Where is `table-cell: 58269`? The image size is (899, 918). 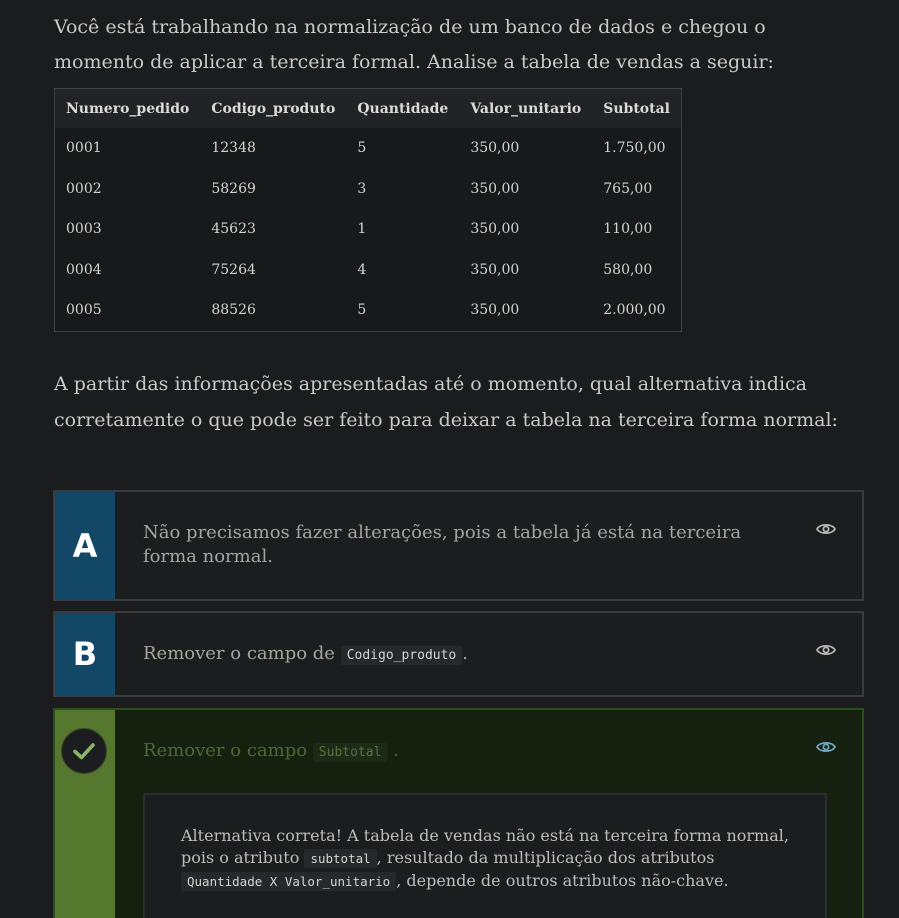 table-cell: 58269 is located at coordinates (233, 188).